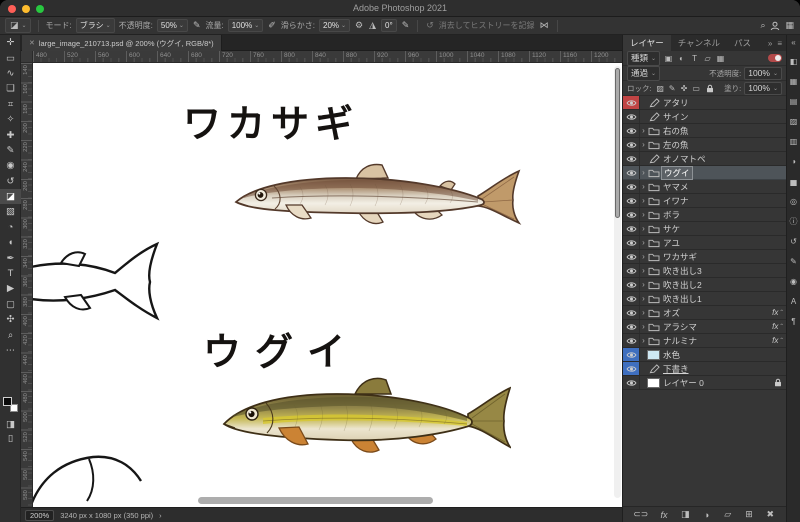 Image resolution: width=800 pixels, height=522 pixels. What do you see at coordinates (793, 161) in the screenshot?
I see `adjustments-panel-icon: ◑` at bounding box center [793, 161].